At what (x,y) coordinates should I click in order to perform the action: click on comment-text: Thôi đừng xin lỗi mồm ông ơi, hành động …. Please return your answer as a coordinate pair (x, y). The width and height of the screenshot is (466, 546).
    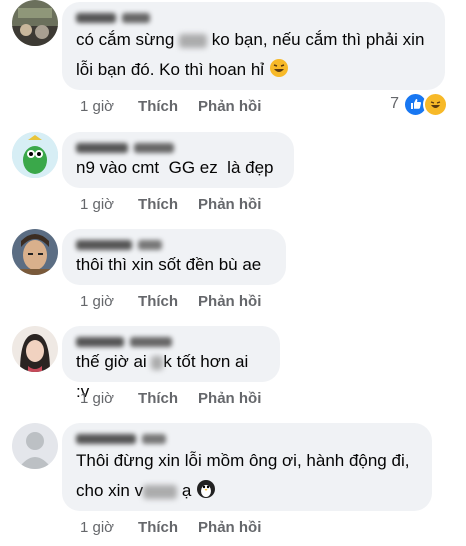
    Looking at the image, I should click on (247, 476).